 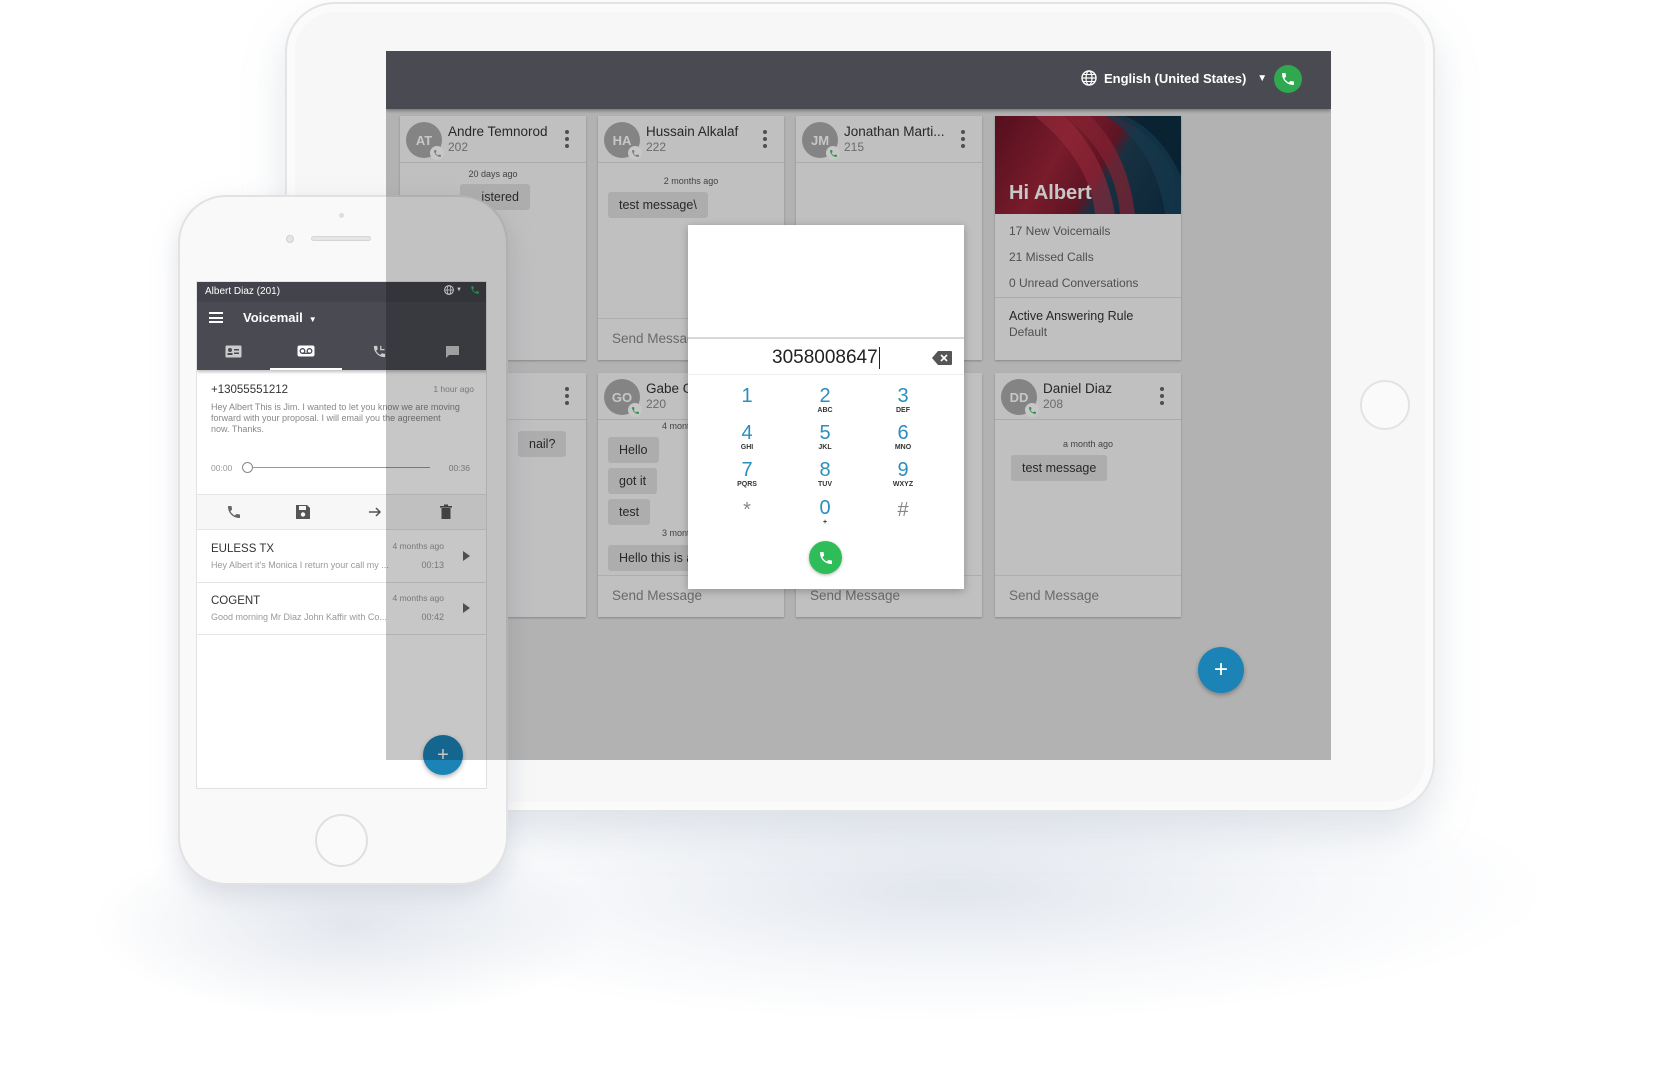 I want to click on caller-name: EULESS TX, so click(x=243, y=549).